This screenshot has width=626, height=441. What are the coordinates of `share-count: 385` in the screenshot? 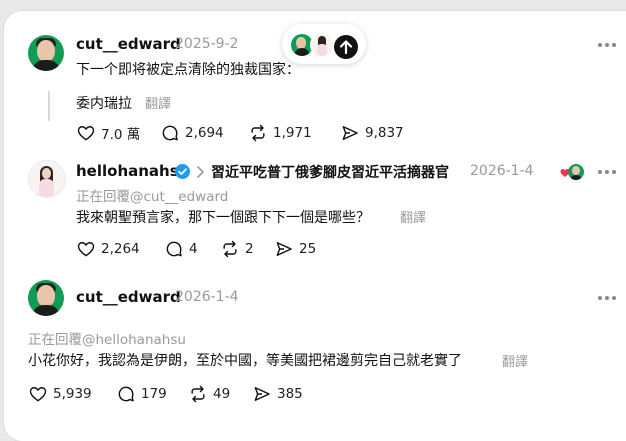 It's located at (290, 394).